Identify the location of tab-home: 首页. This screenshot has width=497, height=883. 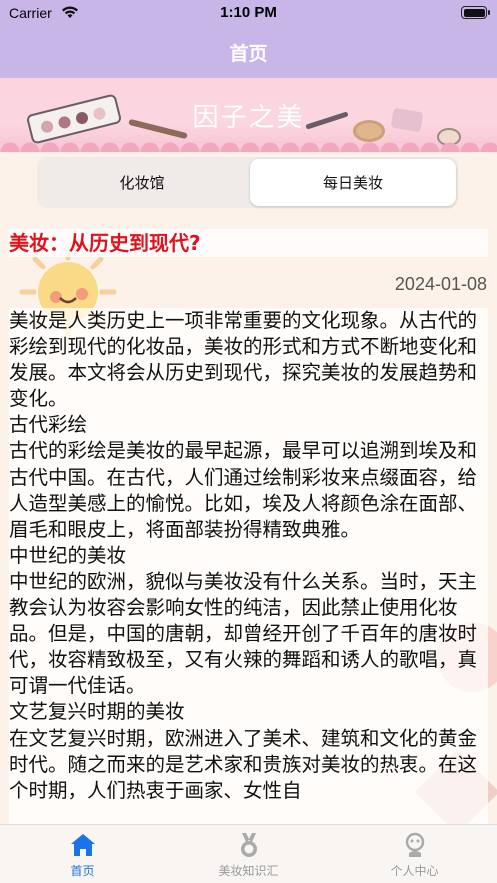
(82, 855).